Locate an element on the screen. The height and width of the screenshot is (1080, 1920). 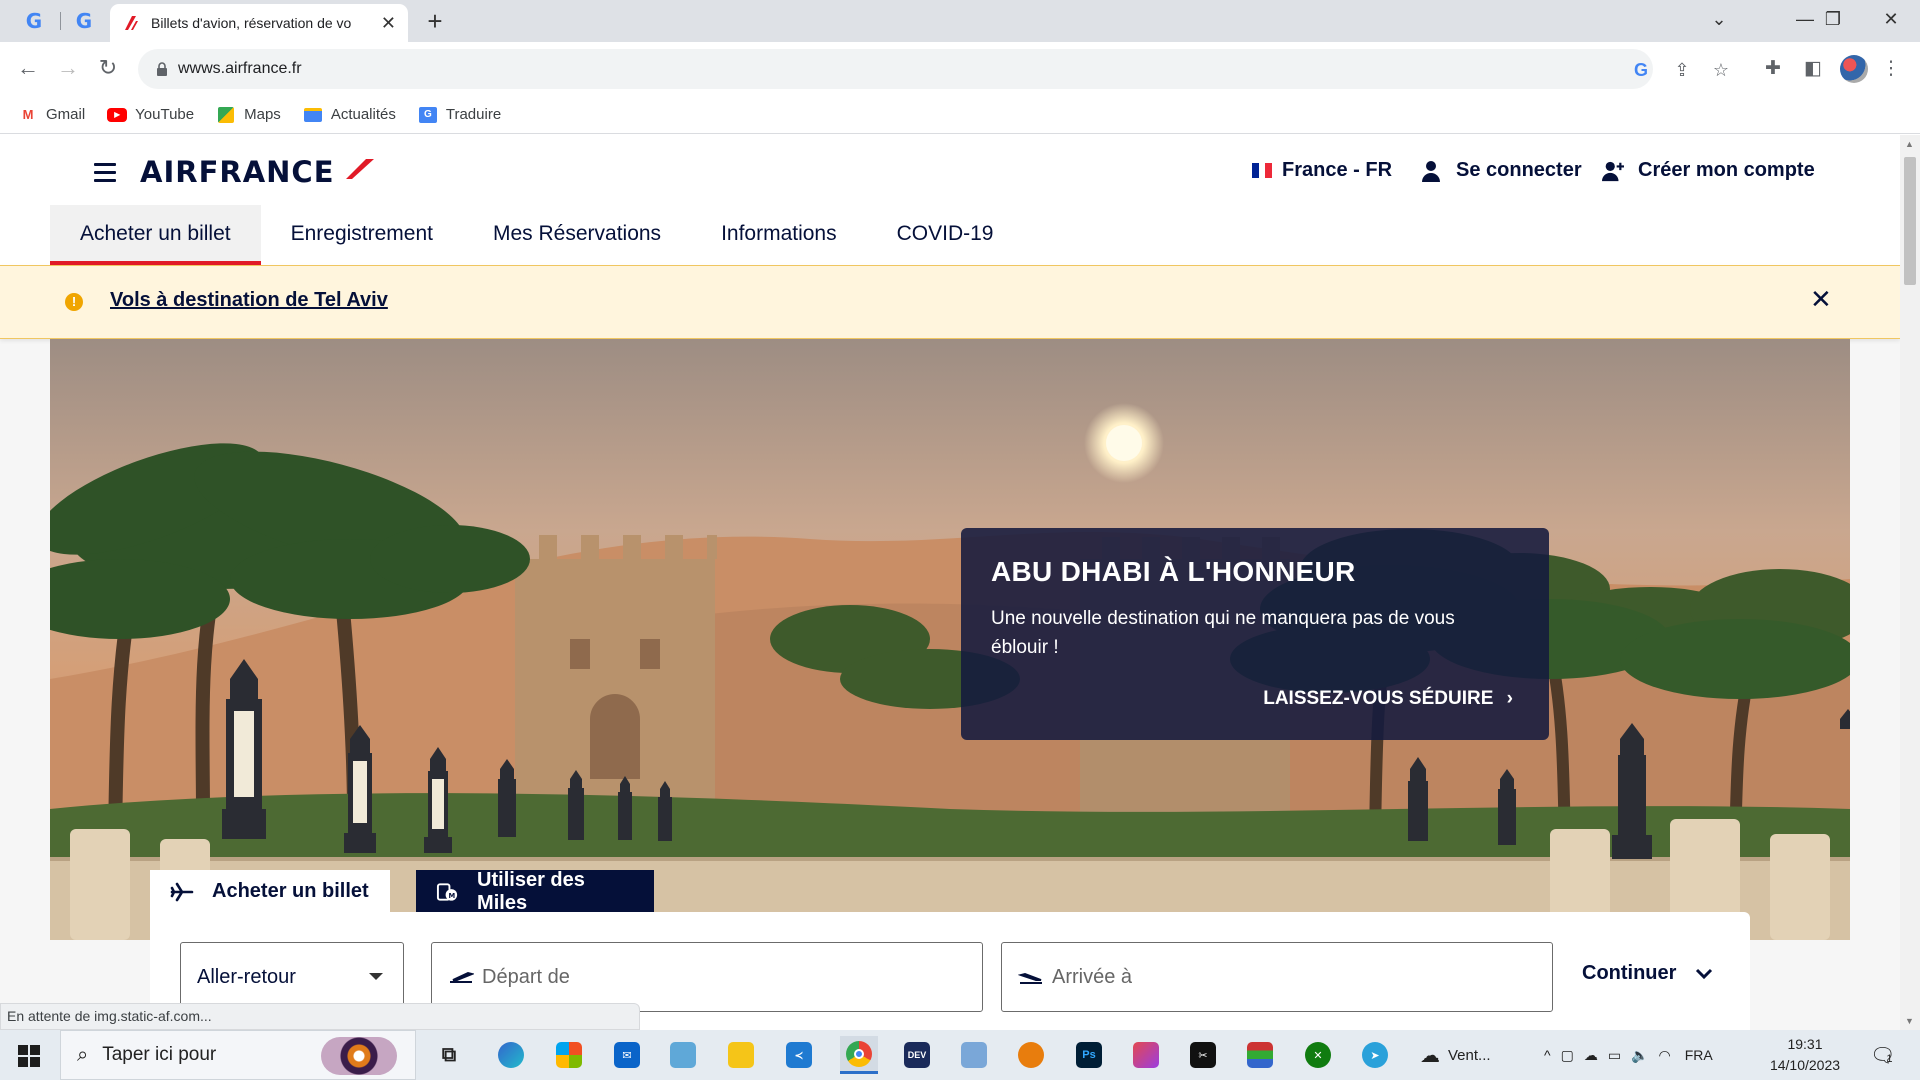
bookmark-star-icon: ☆ is located at coordinates (1721, 70).